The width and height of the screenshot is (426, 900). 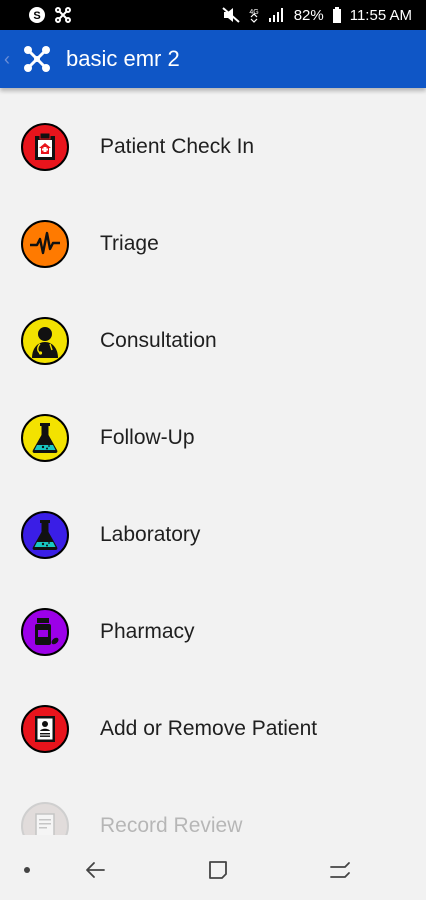 What do you see at coordinates (213, 59) in the screenshot?
I see `app-bar: ‹ basic emr 2` at bounding box center [213, 59].